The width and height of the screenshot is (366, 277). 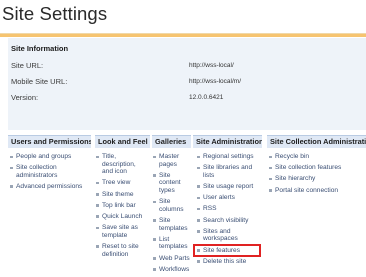 I want to click on recycle-bin-link: Recycle bin, so click(x=317, y=157).